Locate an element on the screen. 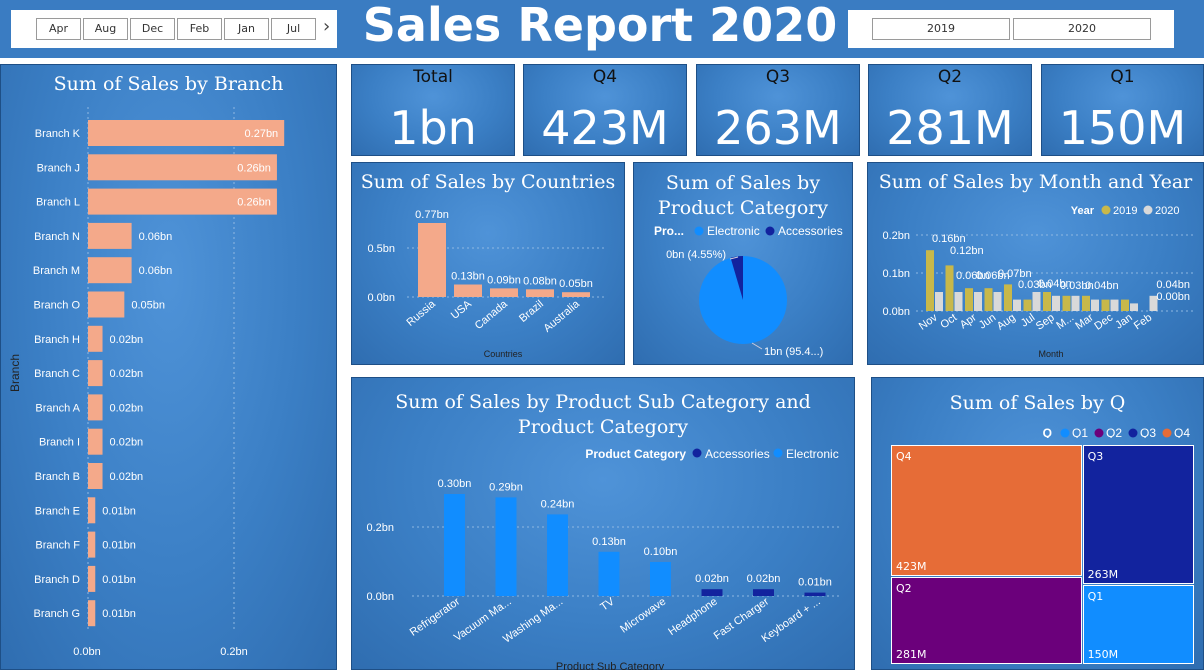 The image size is (1204, 670). branch-tick-label: Branch J is located at coordinates (58, 168).